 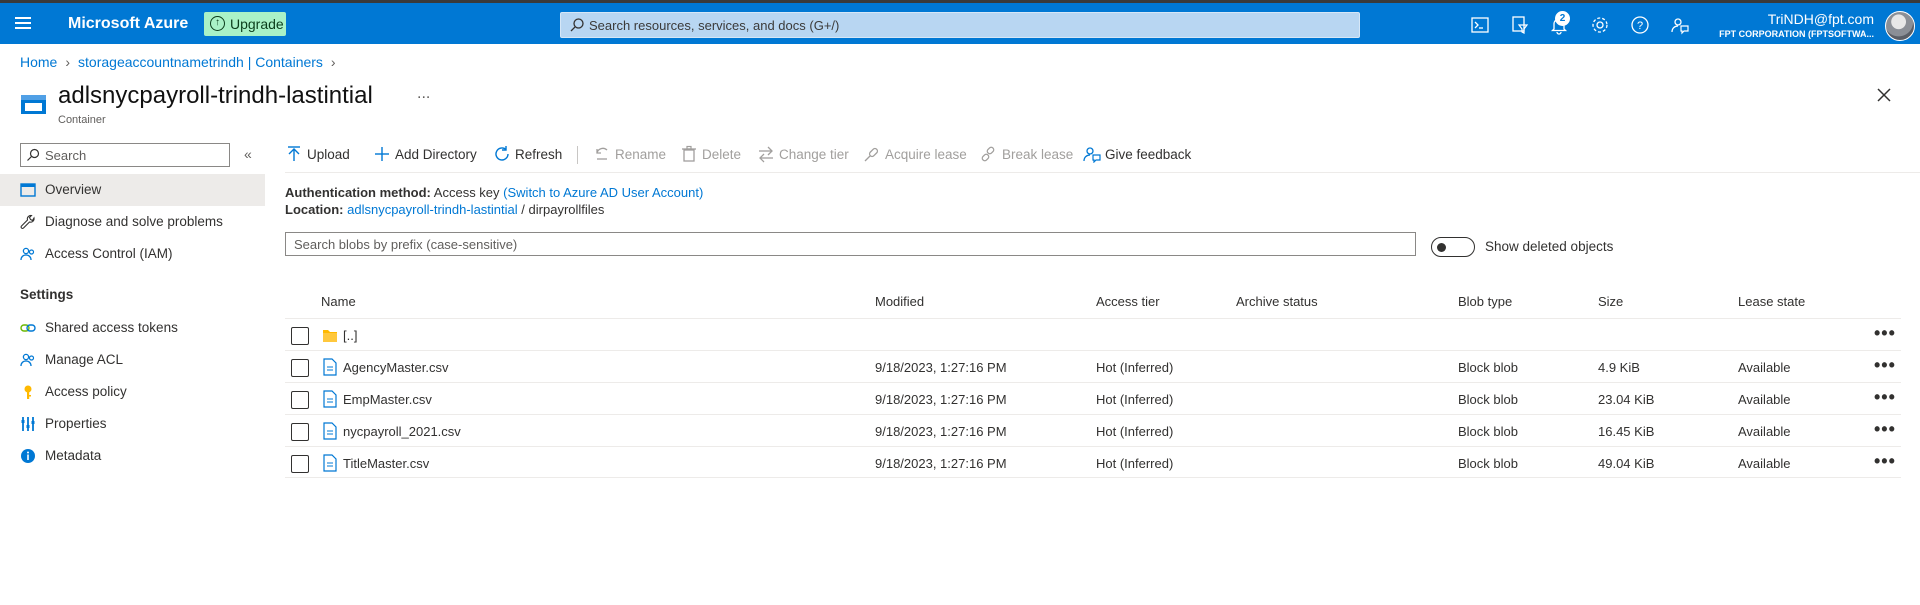 What do you see at coordinates (132, 360) in the screenshot?
I see `sidebar-item-manage-acl: Manage ACL` at bounding box center [132, 360].